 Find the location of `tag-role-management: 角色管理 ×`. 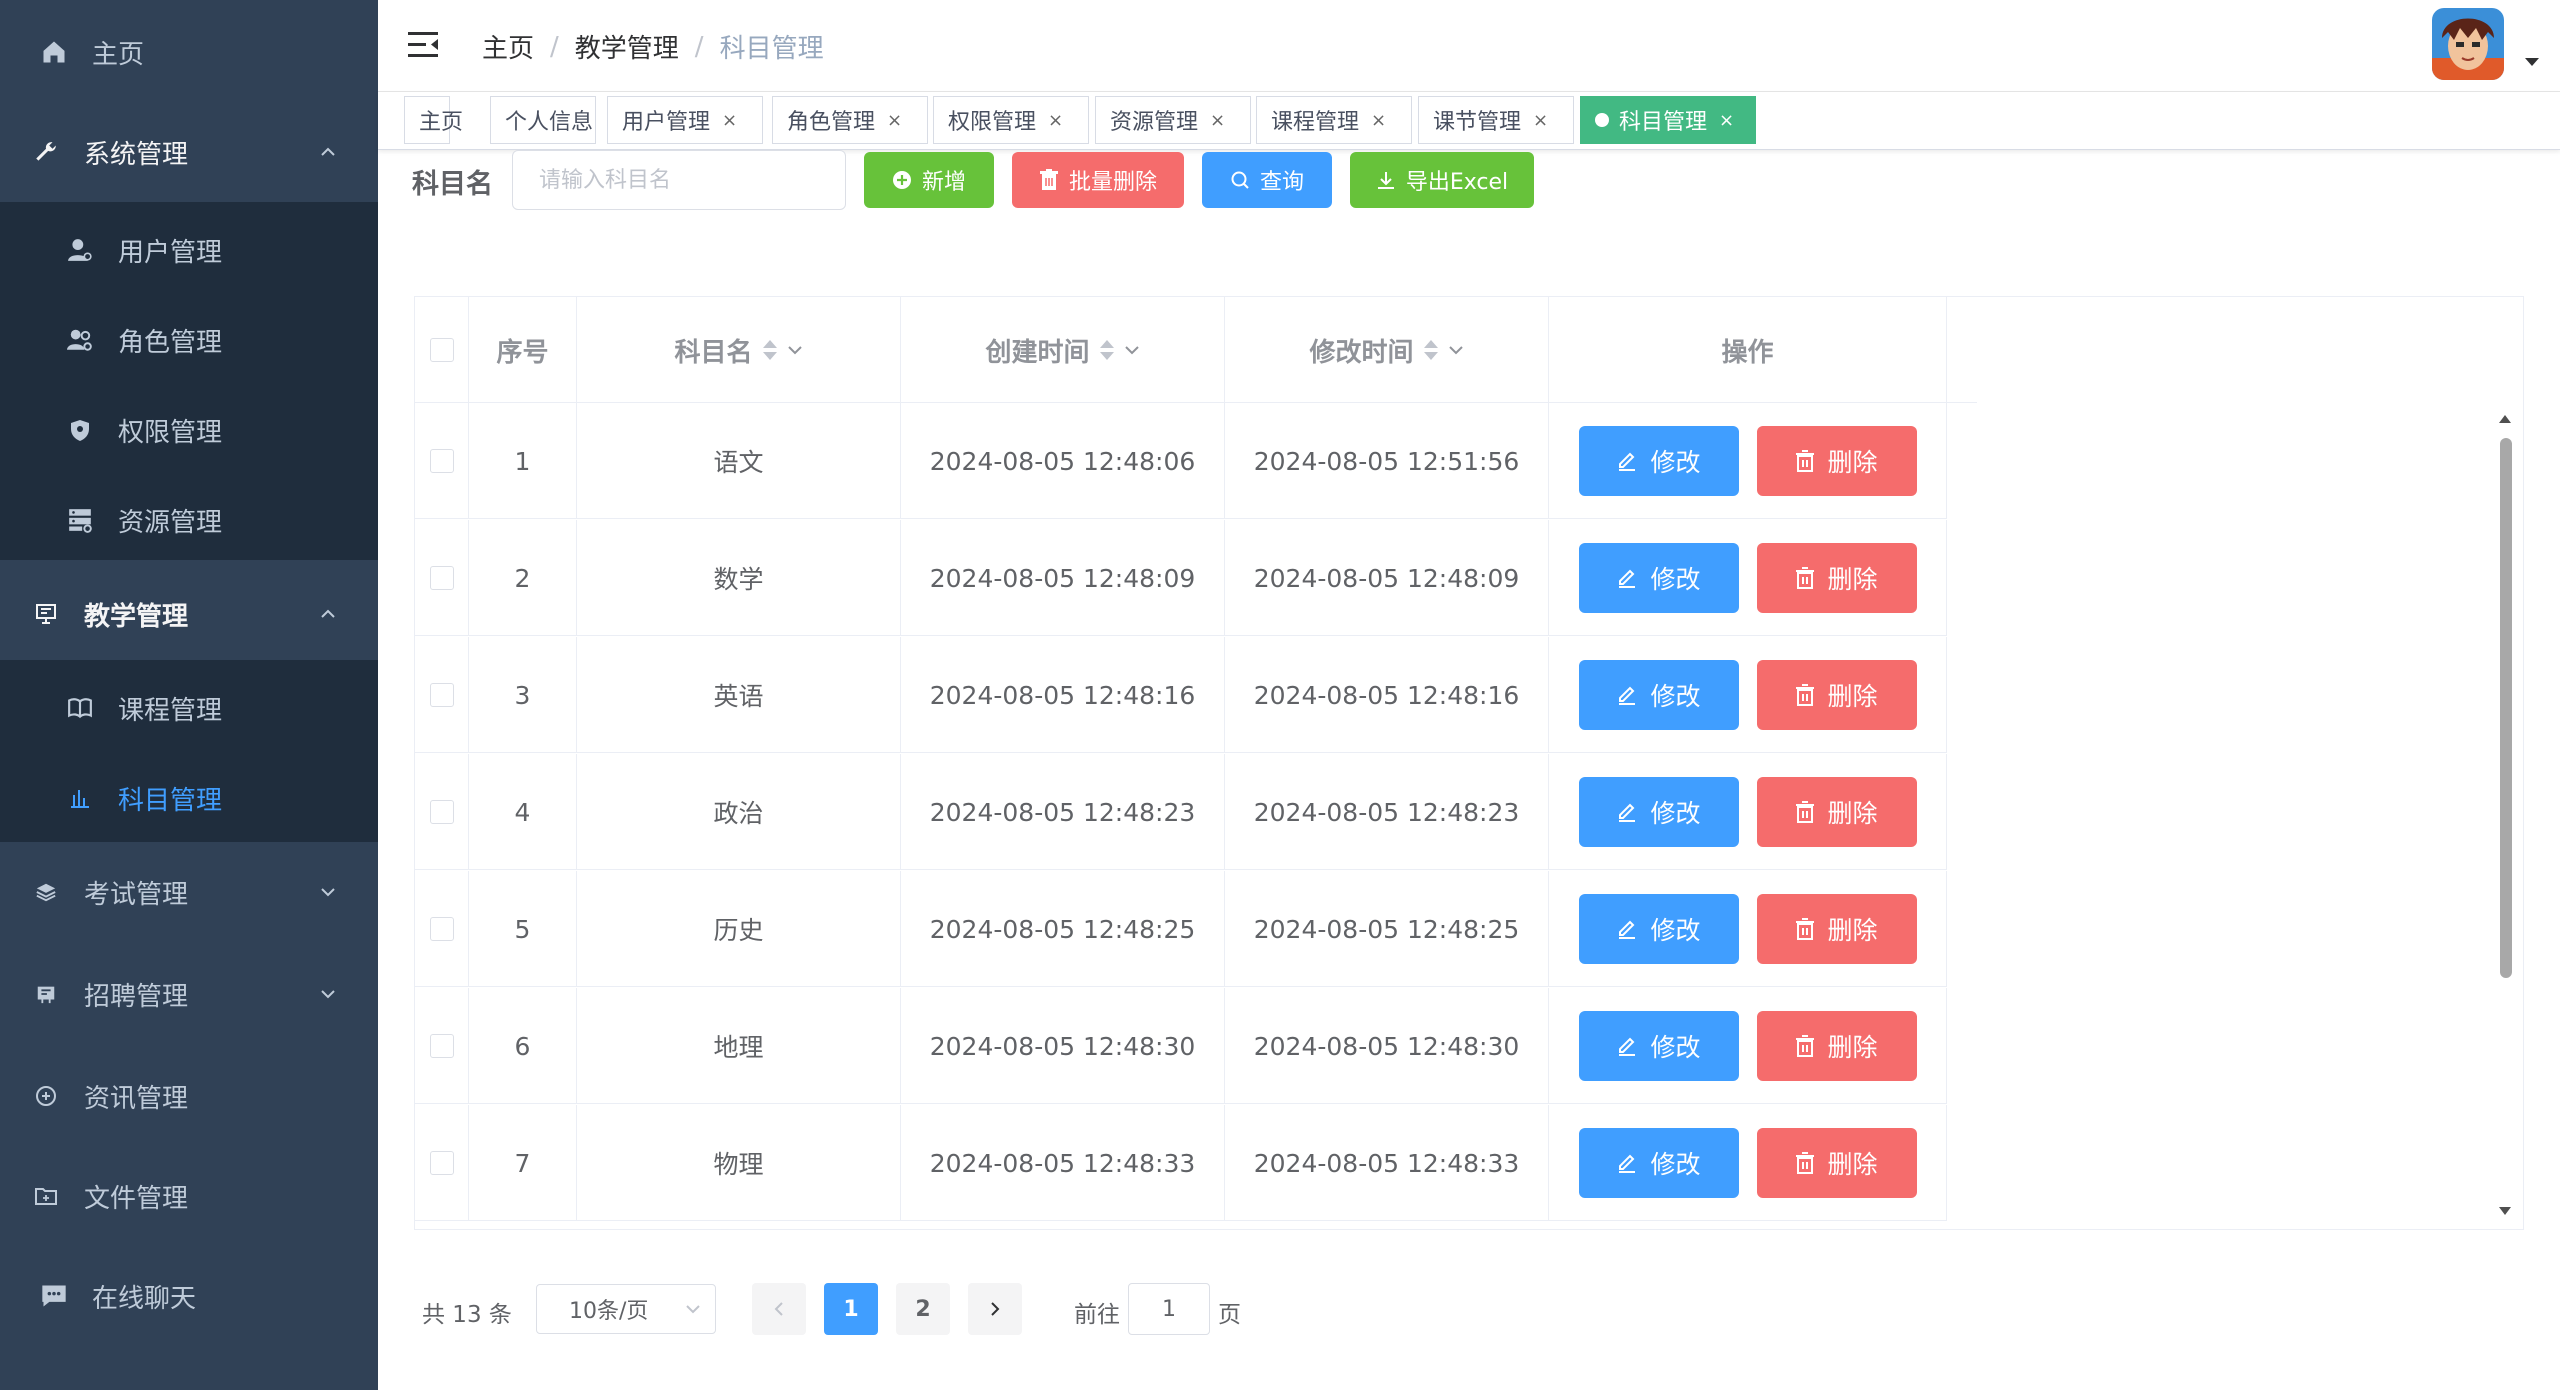

tag-role-management: 角色管理 × is located at coordinates (850, 120).